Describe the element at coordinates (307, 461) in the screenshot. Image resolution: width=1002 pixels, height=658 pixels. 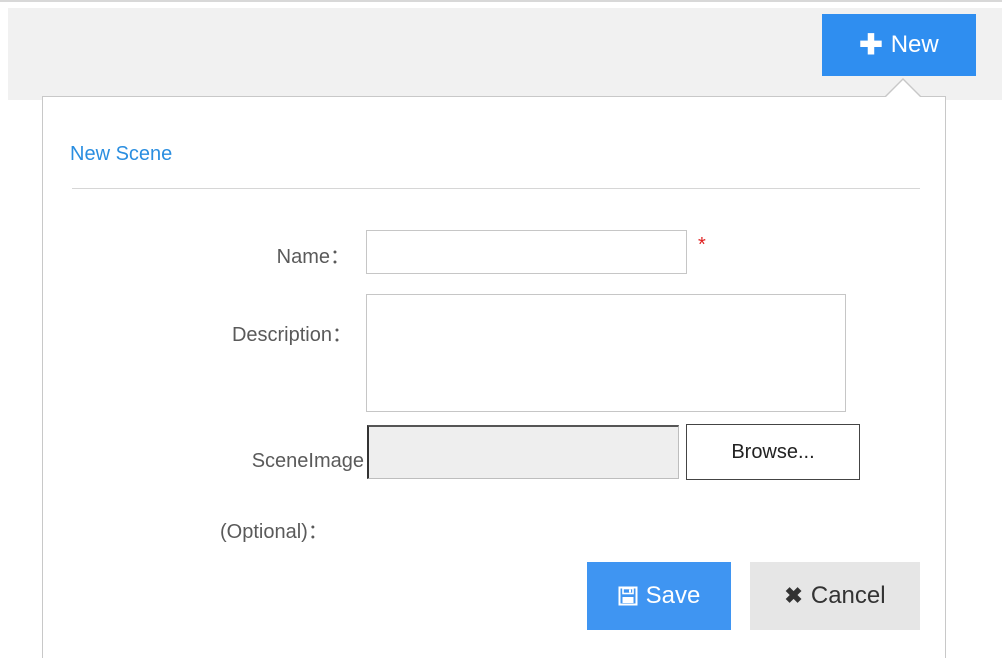
I see `scene-image-label: SceneImage` at that location.